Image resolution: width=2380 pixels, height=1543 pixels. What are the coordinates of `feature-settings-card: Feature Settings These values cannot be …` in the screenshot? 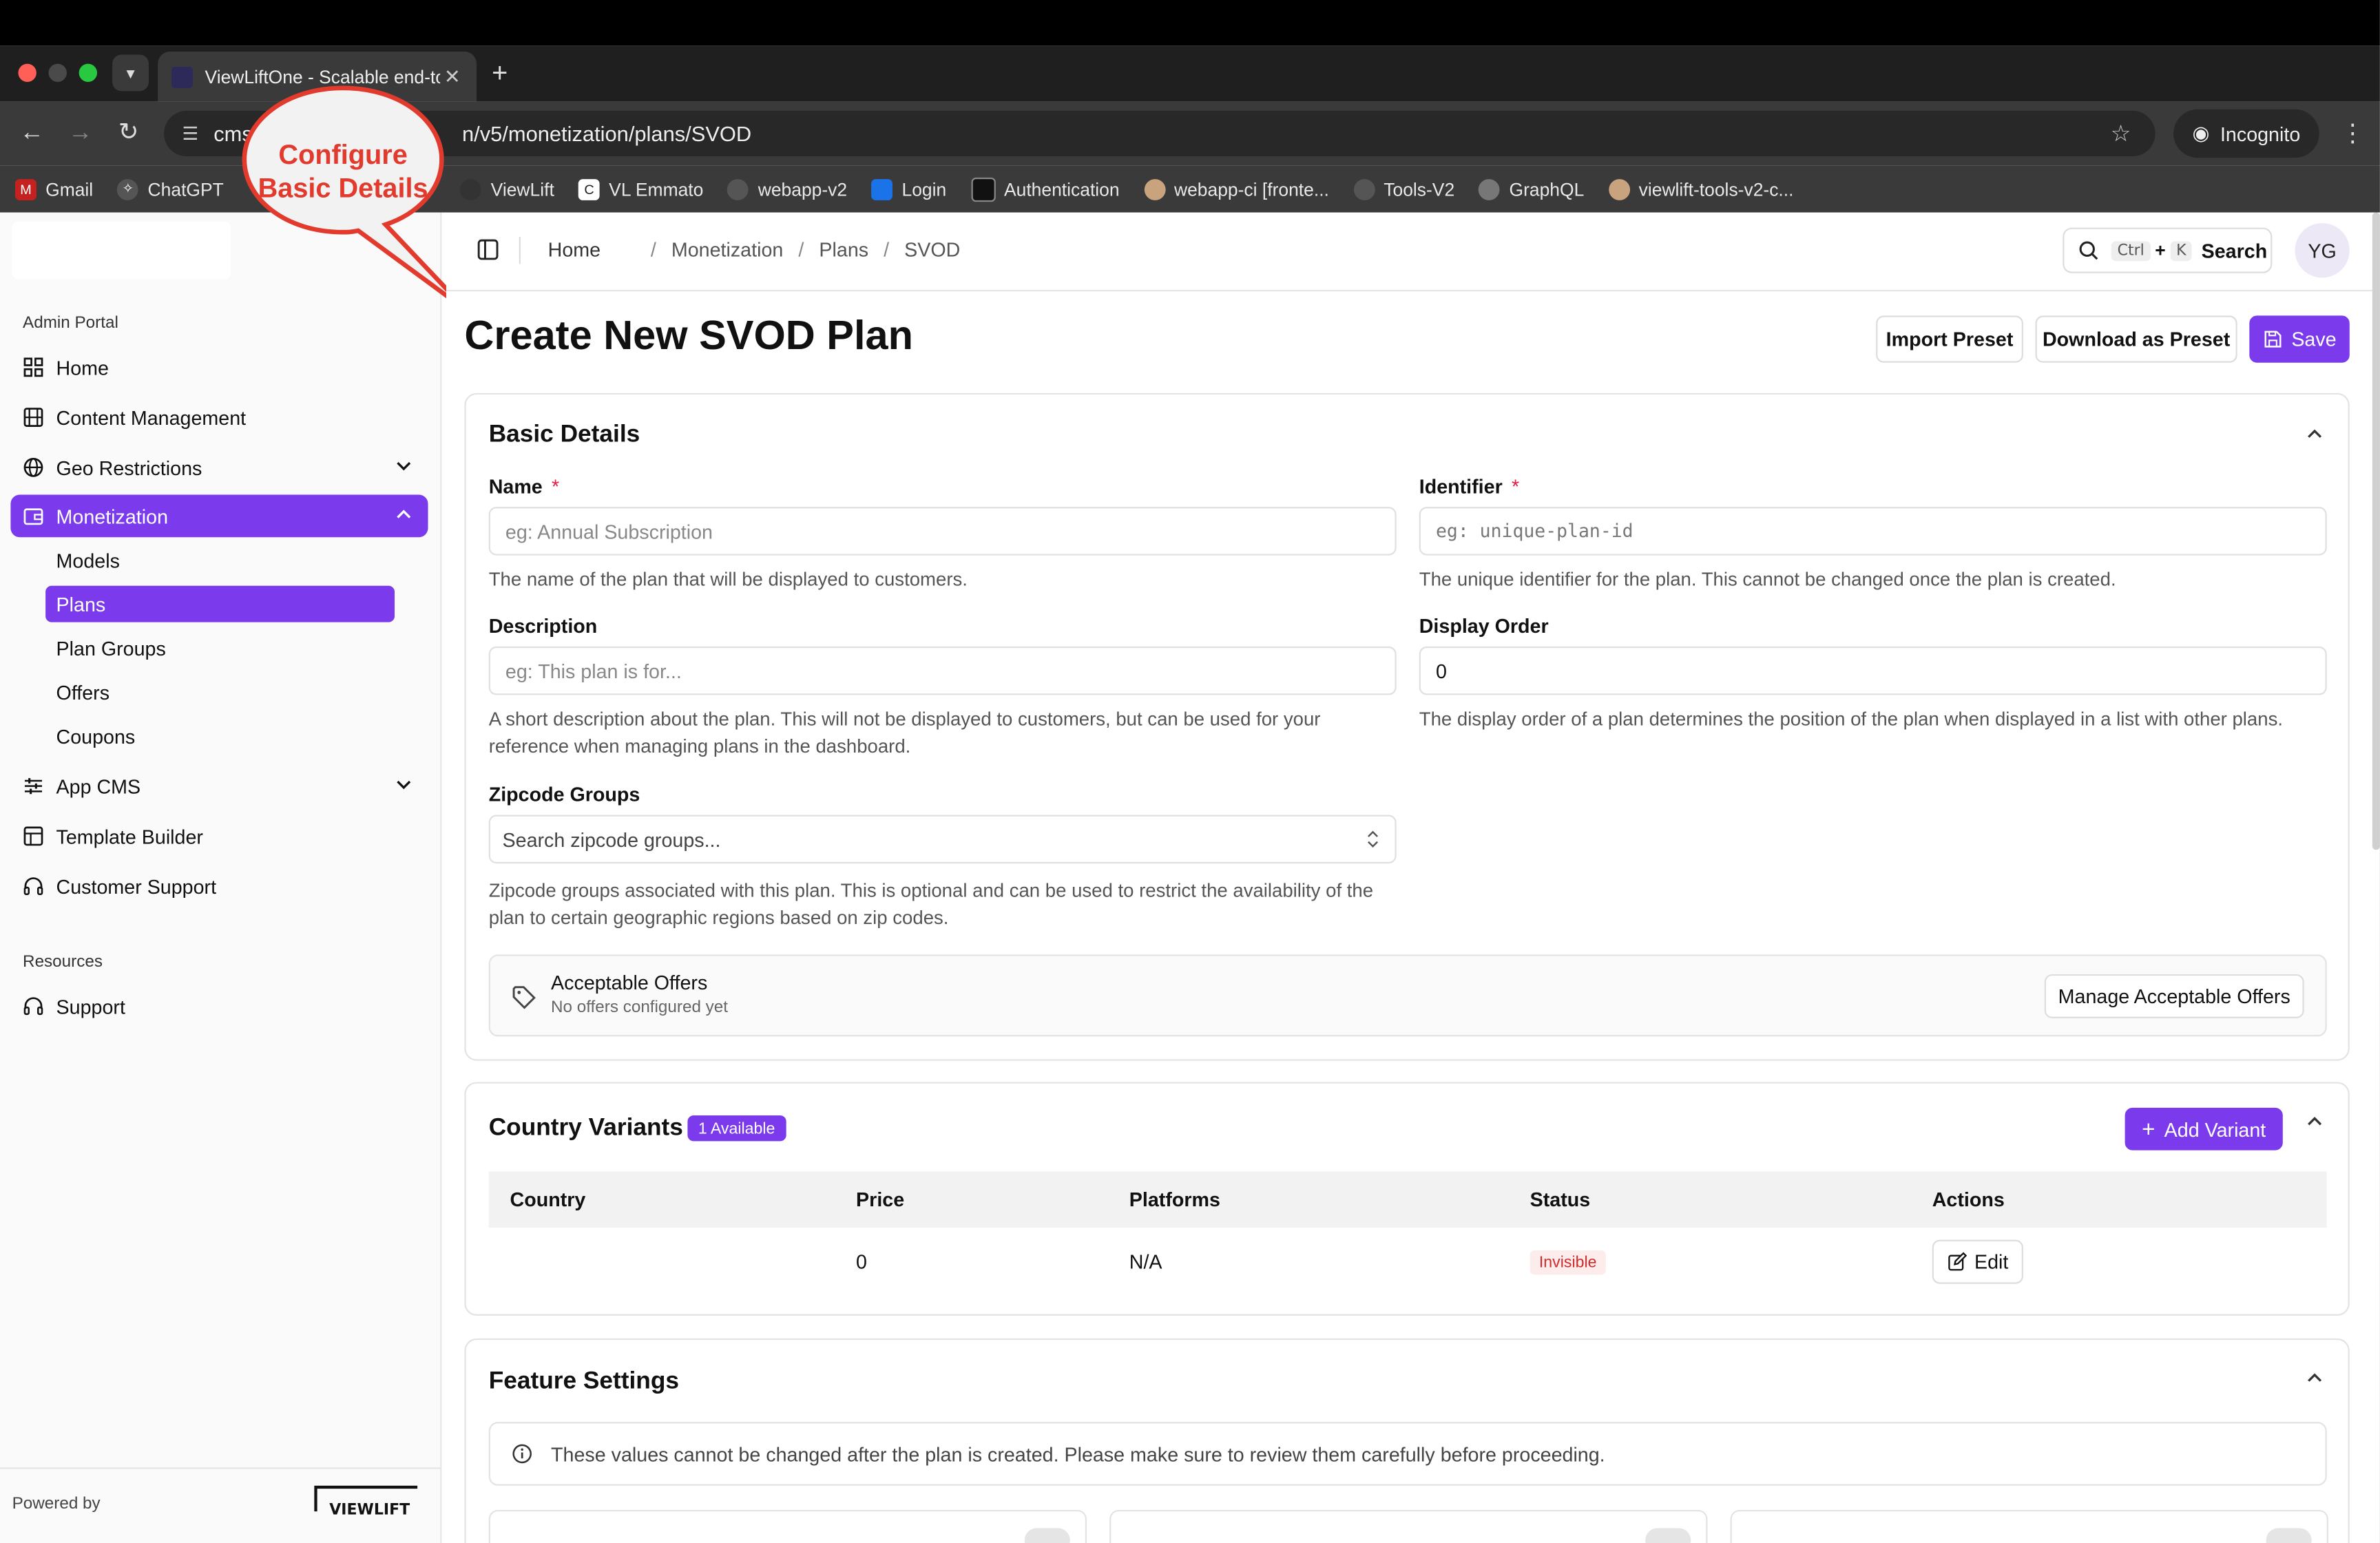 It's located at (1407, 1441).